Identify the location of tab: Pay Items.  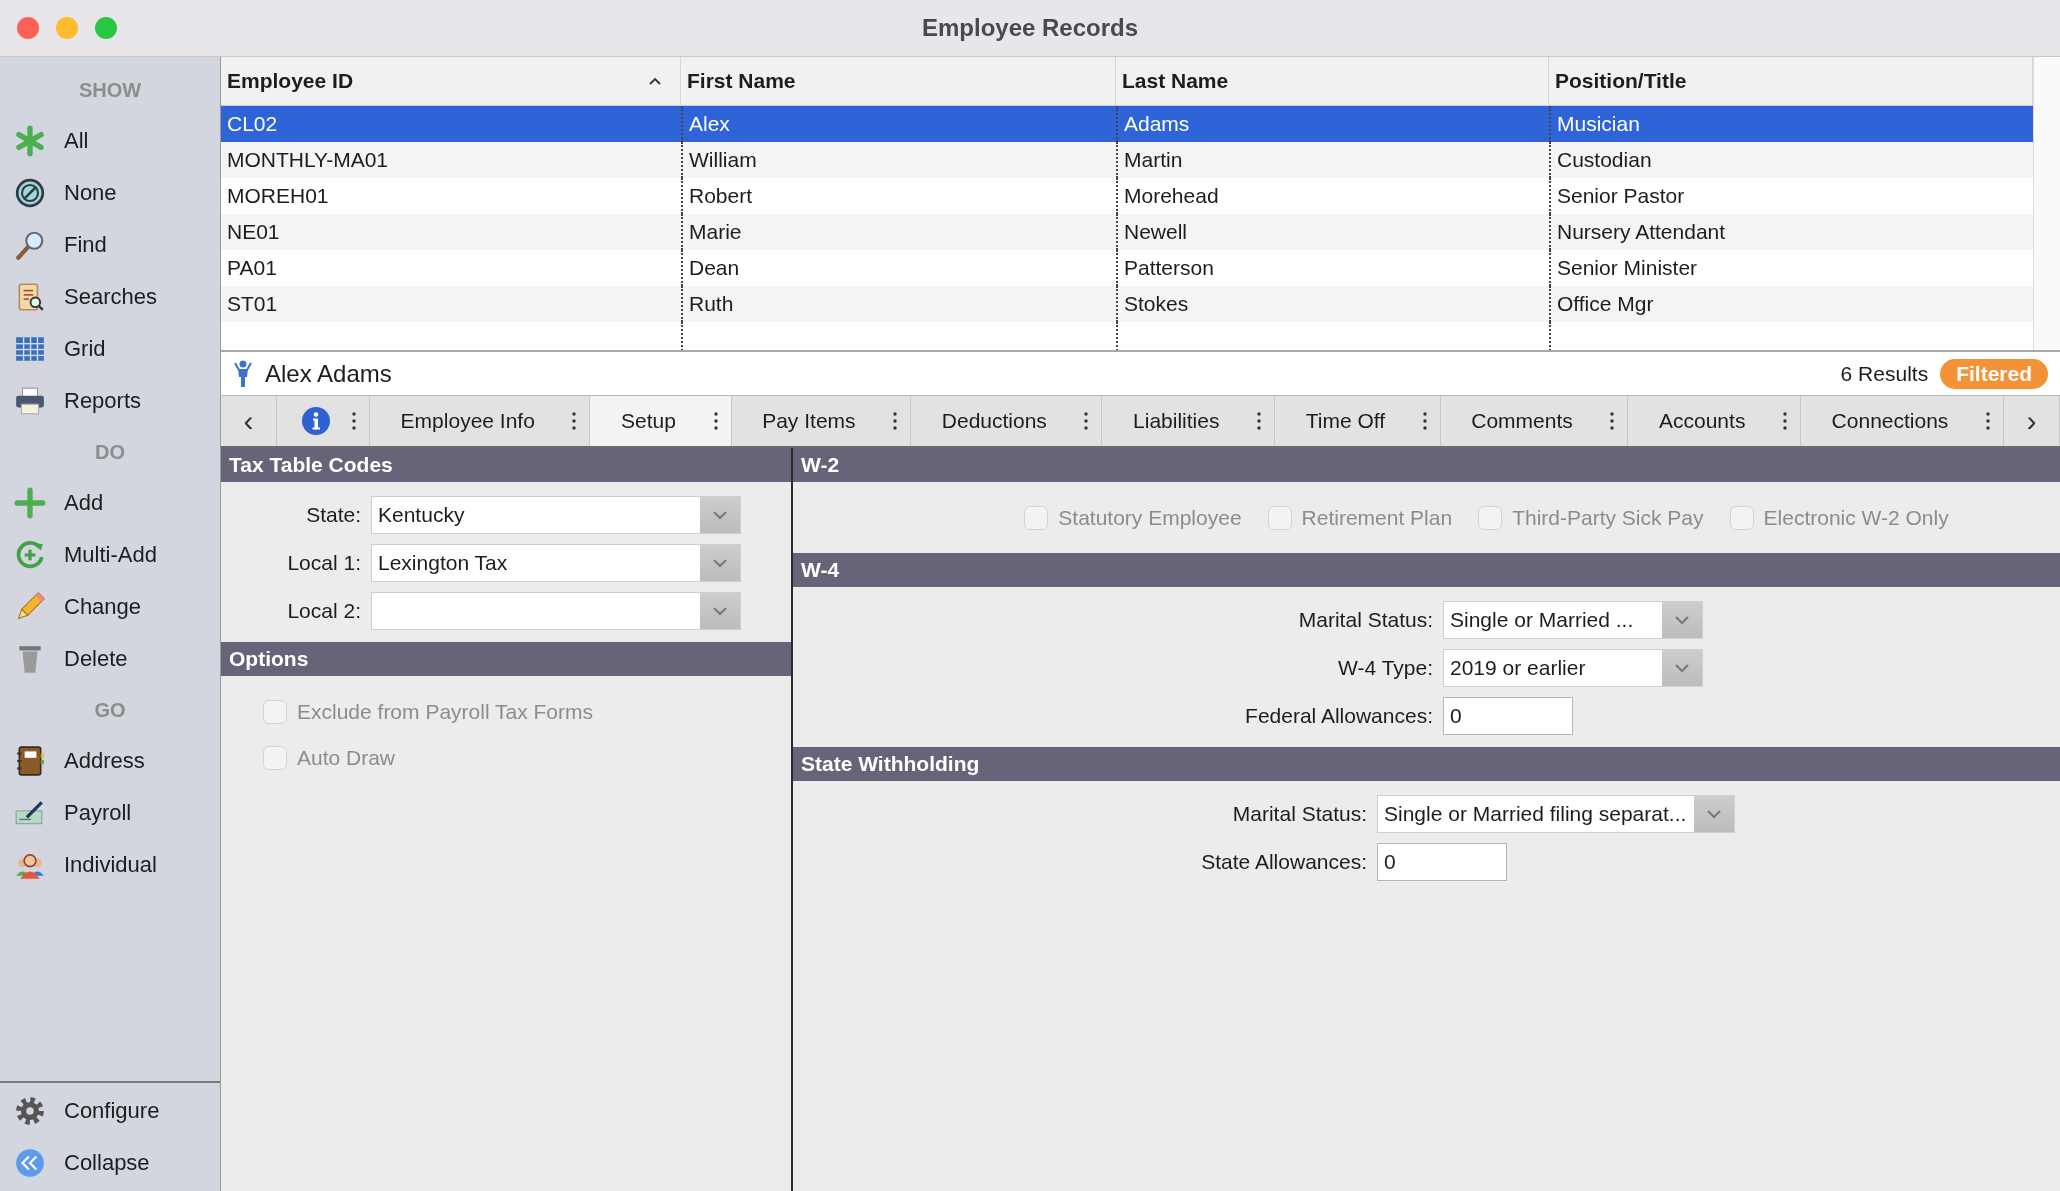
(821, 421).